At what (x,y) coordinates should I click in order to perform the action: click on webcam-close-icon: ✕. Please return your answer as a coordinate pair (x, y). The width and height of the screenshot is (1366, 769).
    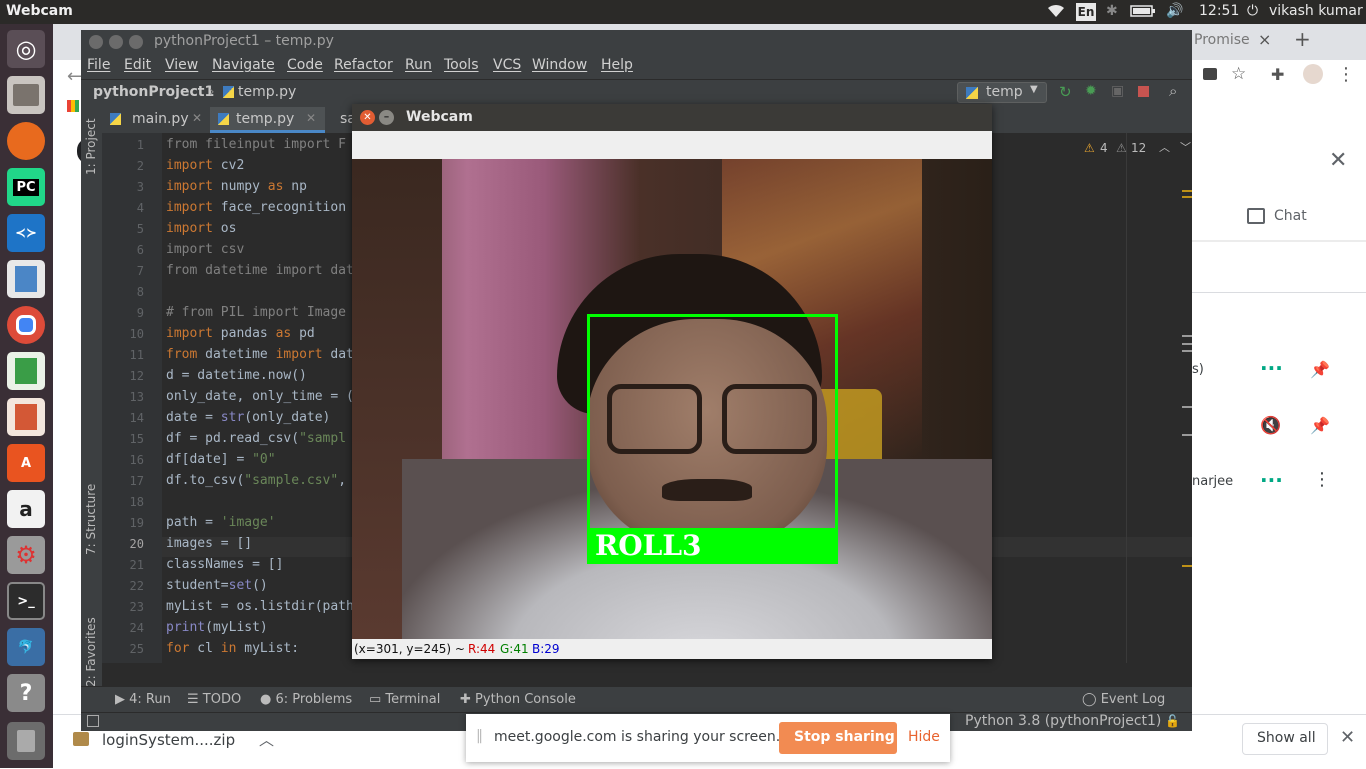
    Looking at the image, I should click on (367, 117).